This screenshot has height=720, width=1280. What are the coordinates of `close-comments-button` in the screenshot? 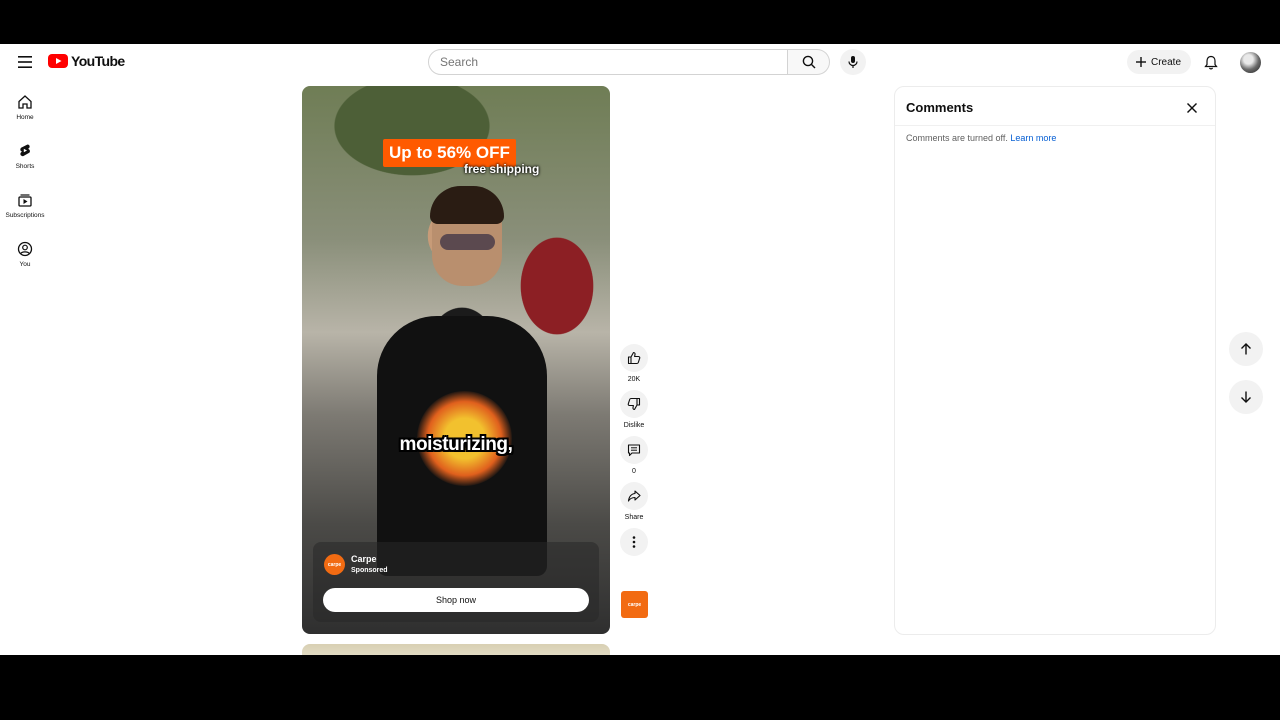 It's located at (1192, 108).